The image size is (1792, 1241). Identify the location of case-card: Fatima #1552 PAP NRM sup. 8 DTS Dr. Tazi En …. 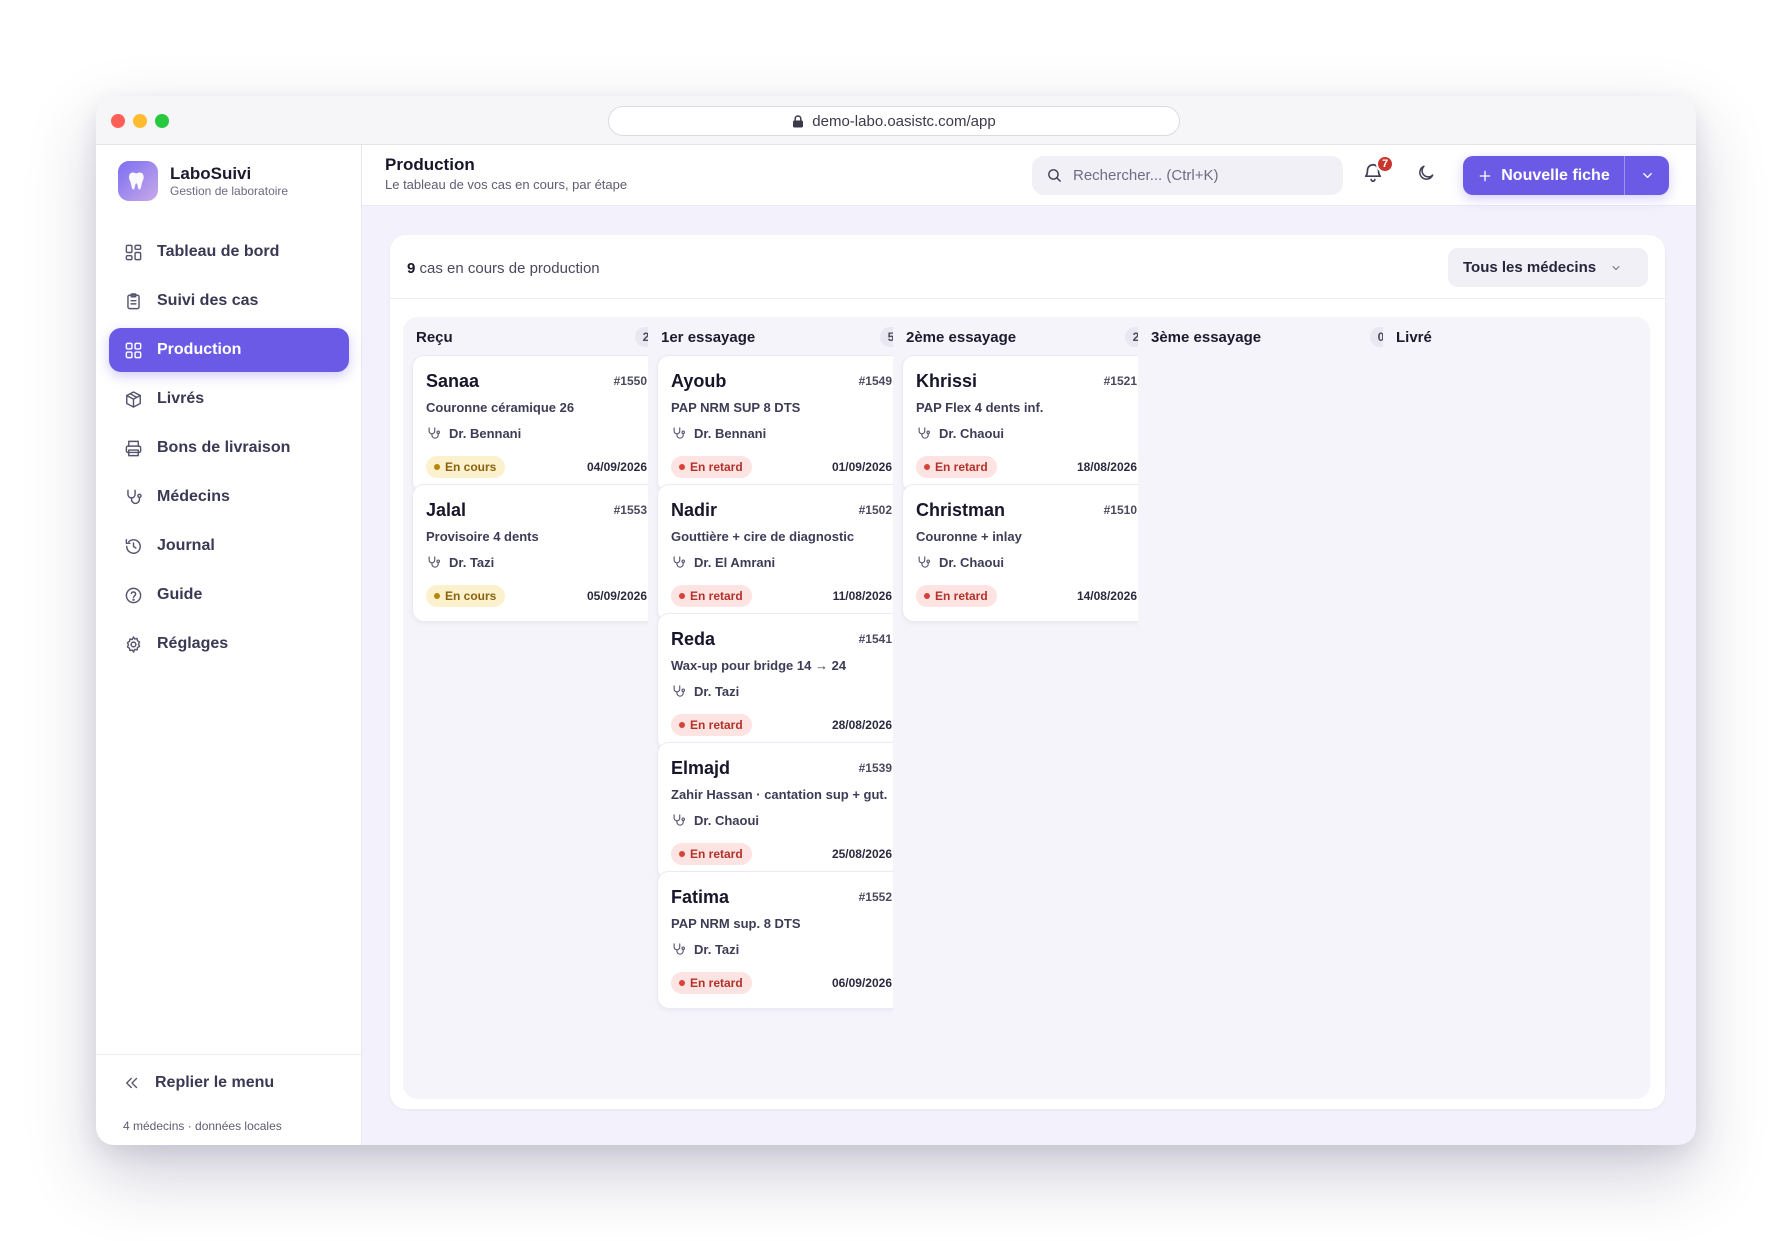
(781, 940).